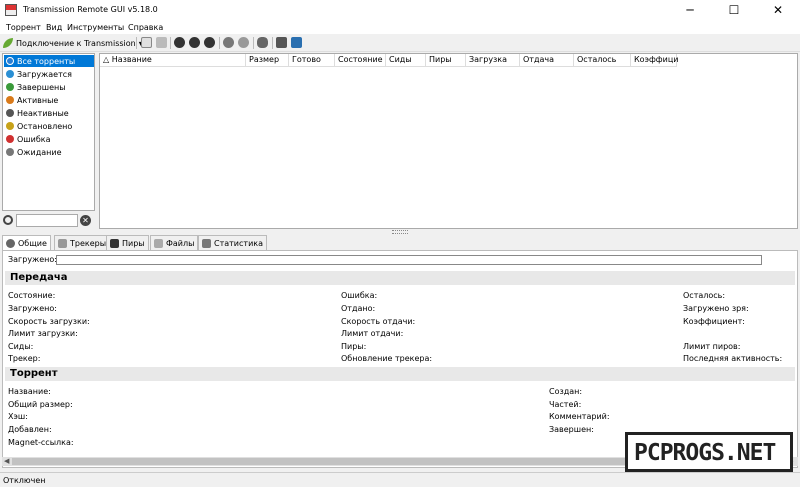  Describe the element at coordinates (173, 60) in the screenshot. I see `column-header-name: △ Название` at that location.